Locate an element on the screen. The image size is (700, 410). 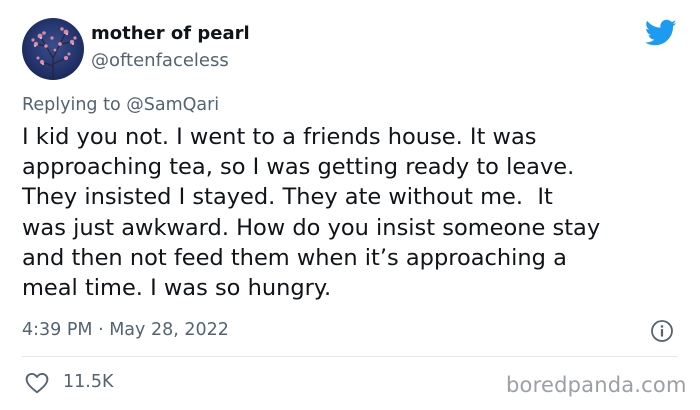
heart-icon-svg is located at coordinates (37, 383).